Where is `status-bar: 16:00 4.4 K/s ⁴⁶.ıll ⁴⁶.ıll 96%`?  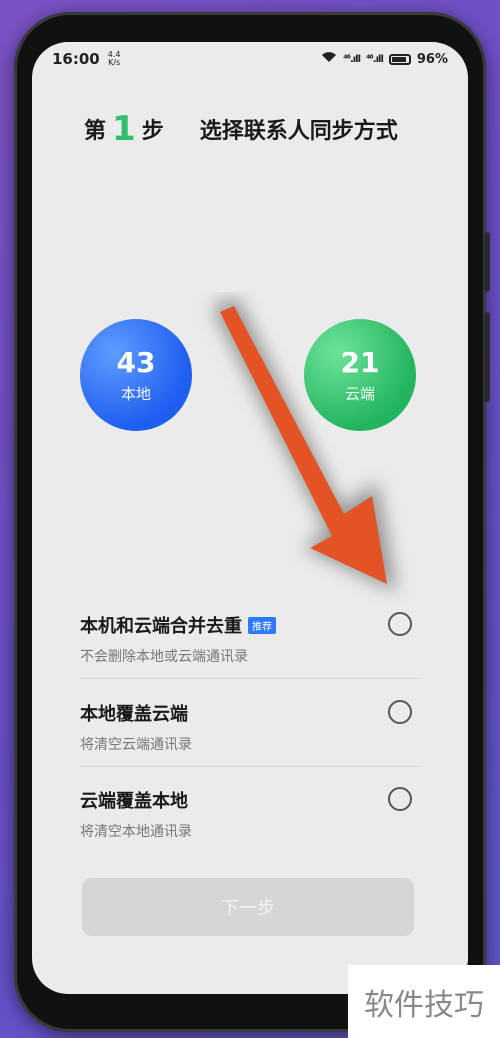
status-bar: 16:00 4.4 K/s ⁴⁶.ıll ⁴⁶.ıll 96% is located at coordinates (250, 59).